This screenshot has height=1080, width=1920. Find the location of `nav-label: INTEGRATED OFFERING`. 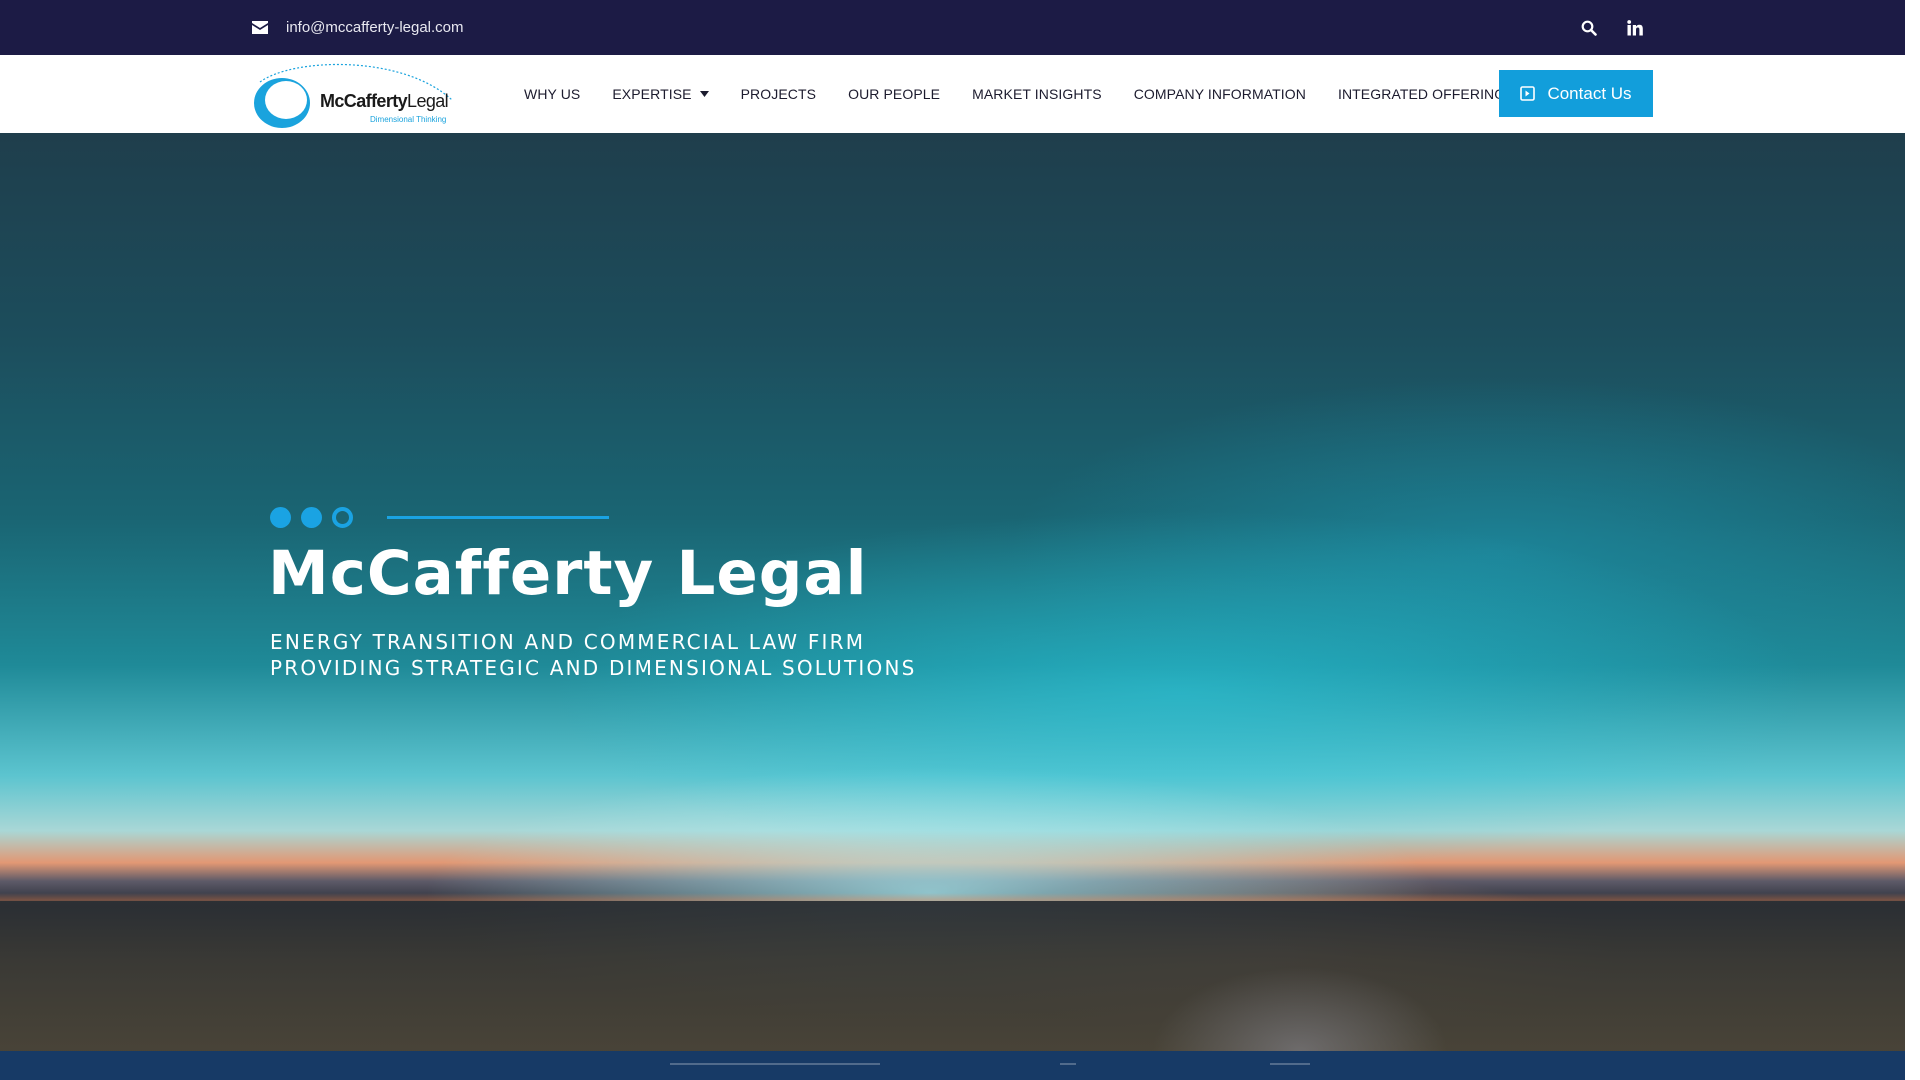

nav-label: INTEGRATED OFFERING is located at coordinates (1421, 94).